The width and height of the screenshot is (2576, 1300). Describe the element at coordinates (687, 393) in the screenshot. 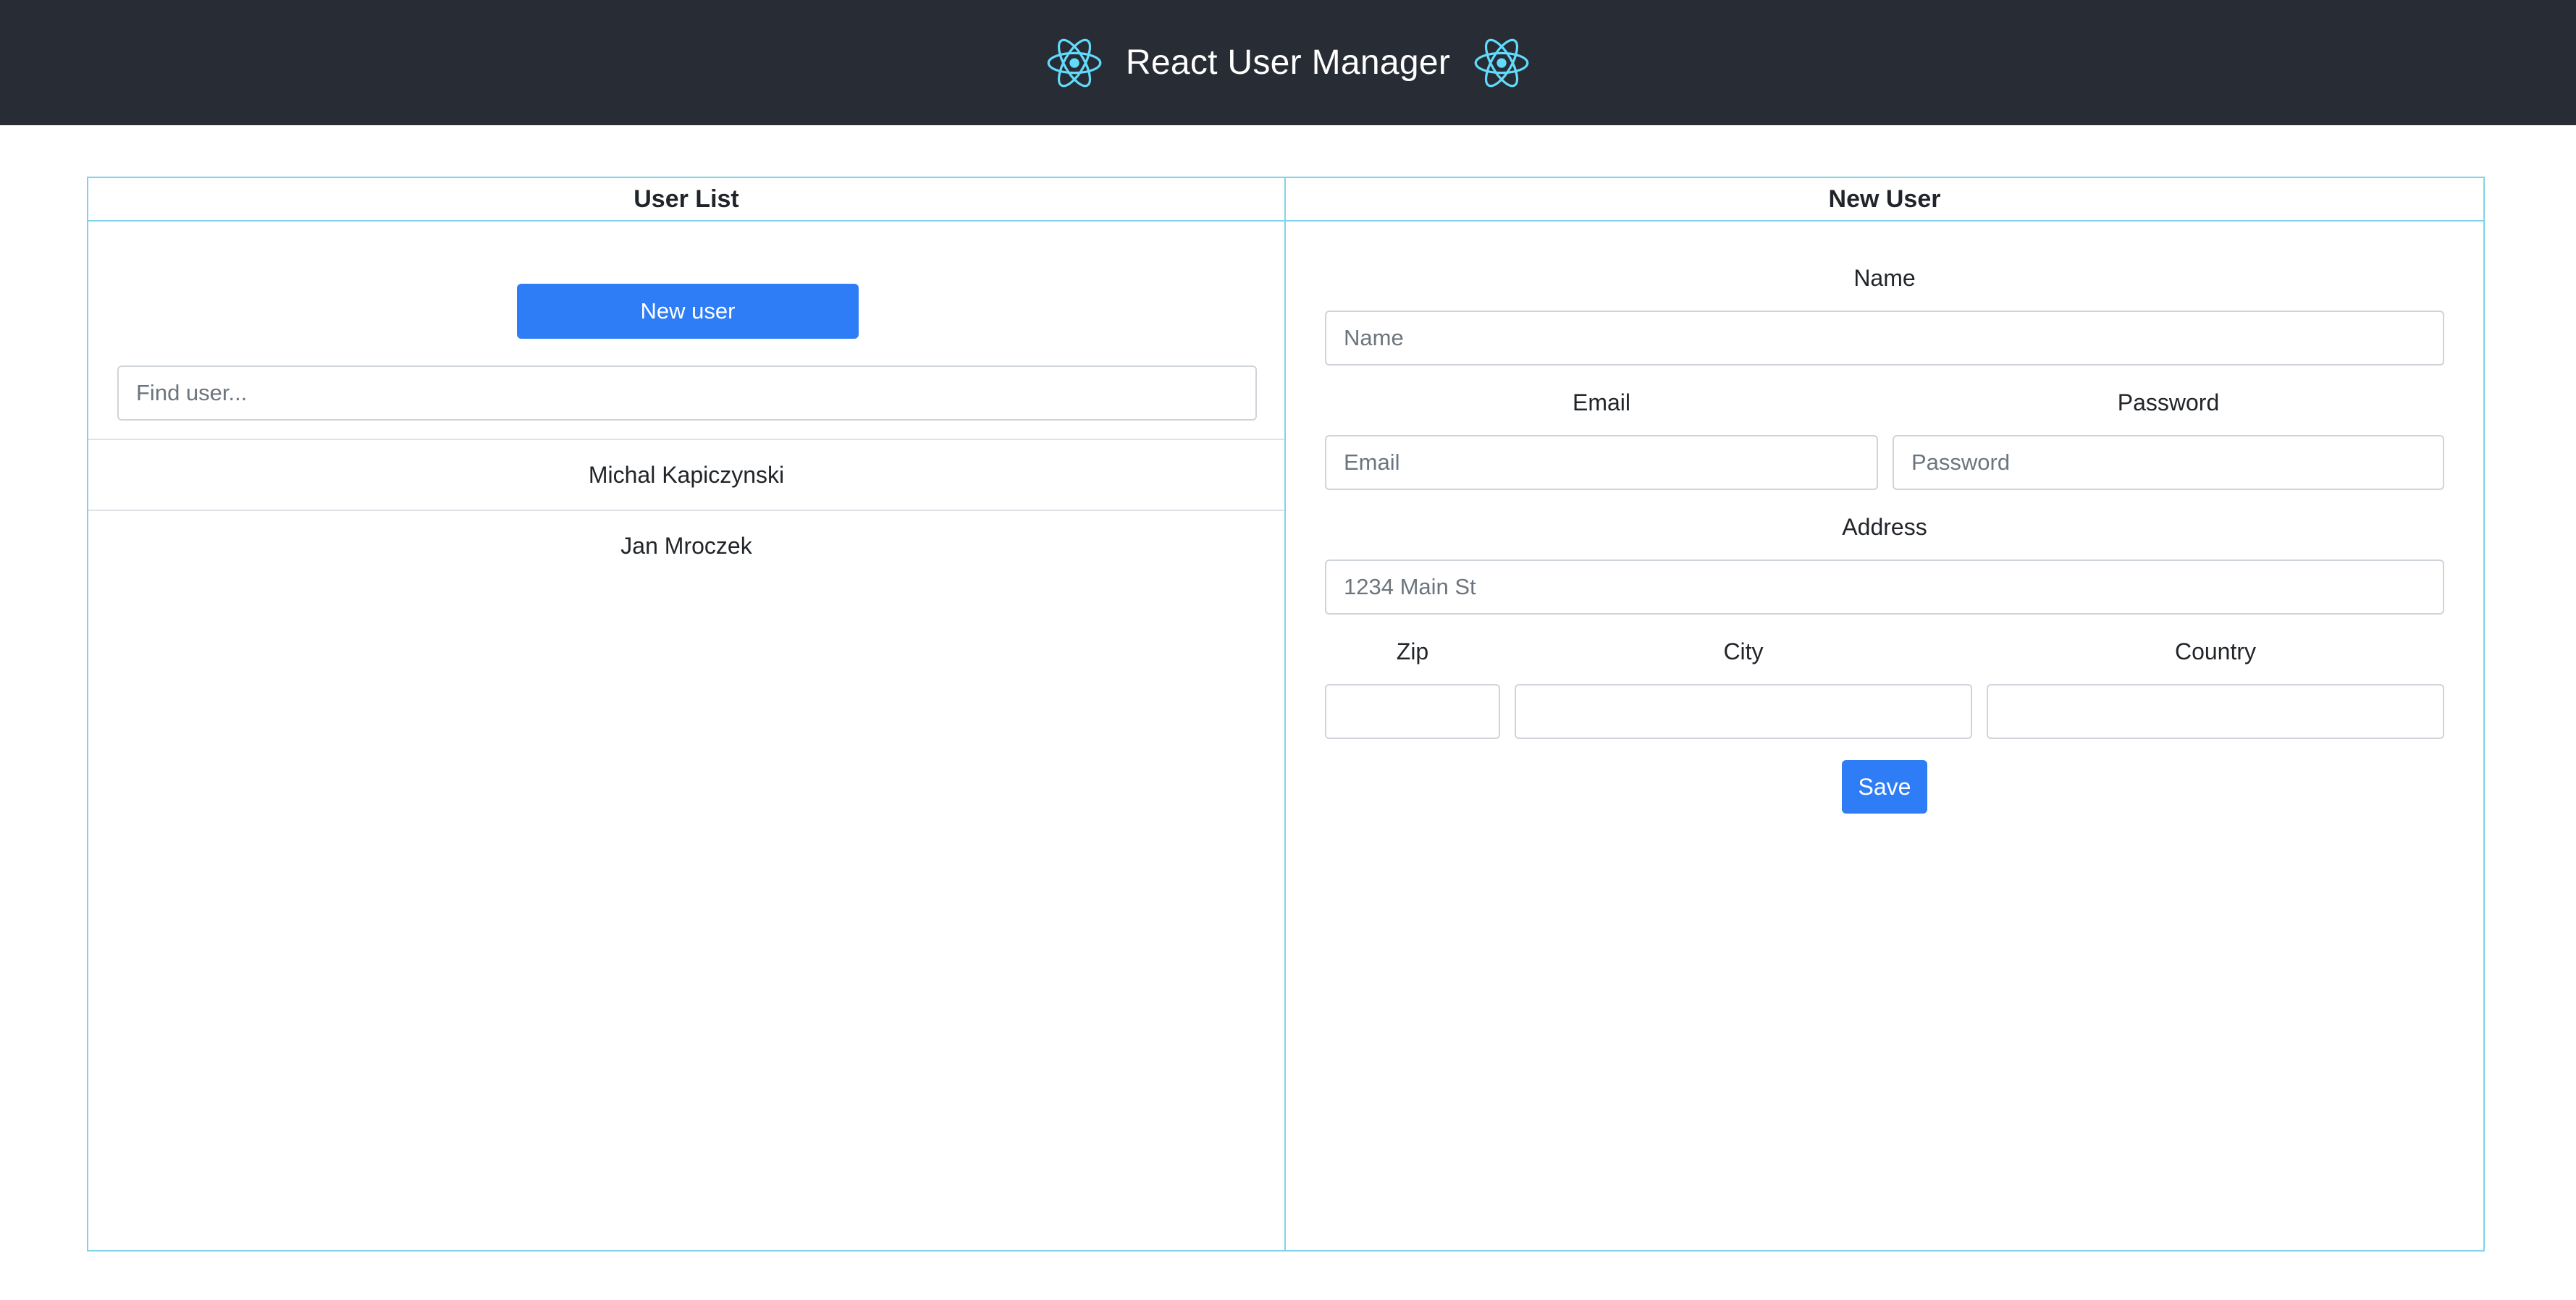

I see `find-user-input` at that location.